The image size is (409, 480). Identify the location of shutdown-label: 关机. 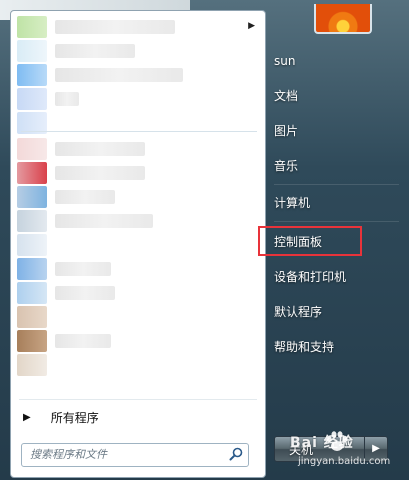
(301, 449).